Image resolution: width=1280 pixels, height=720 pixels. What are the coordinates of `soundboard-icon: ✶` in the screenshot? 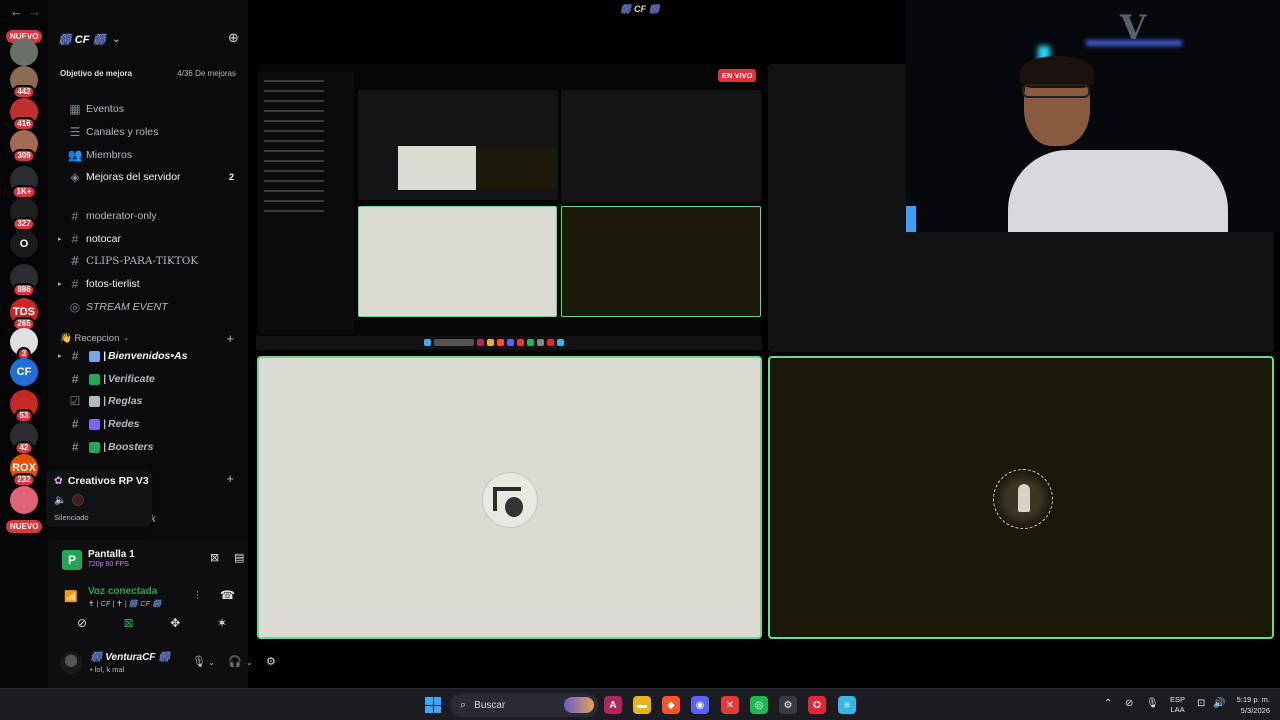 It's located at (222, 626).